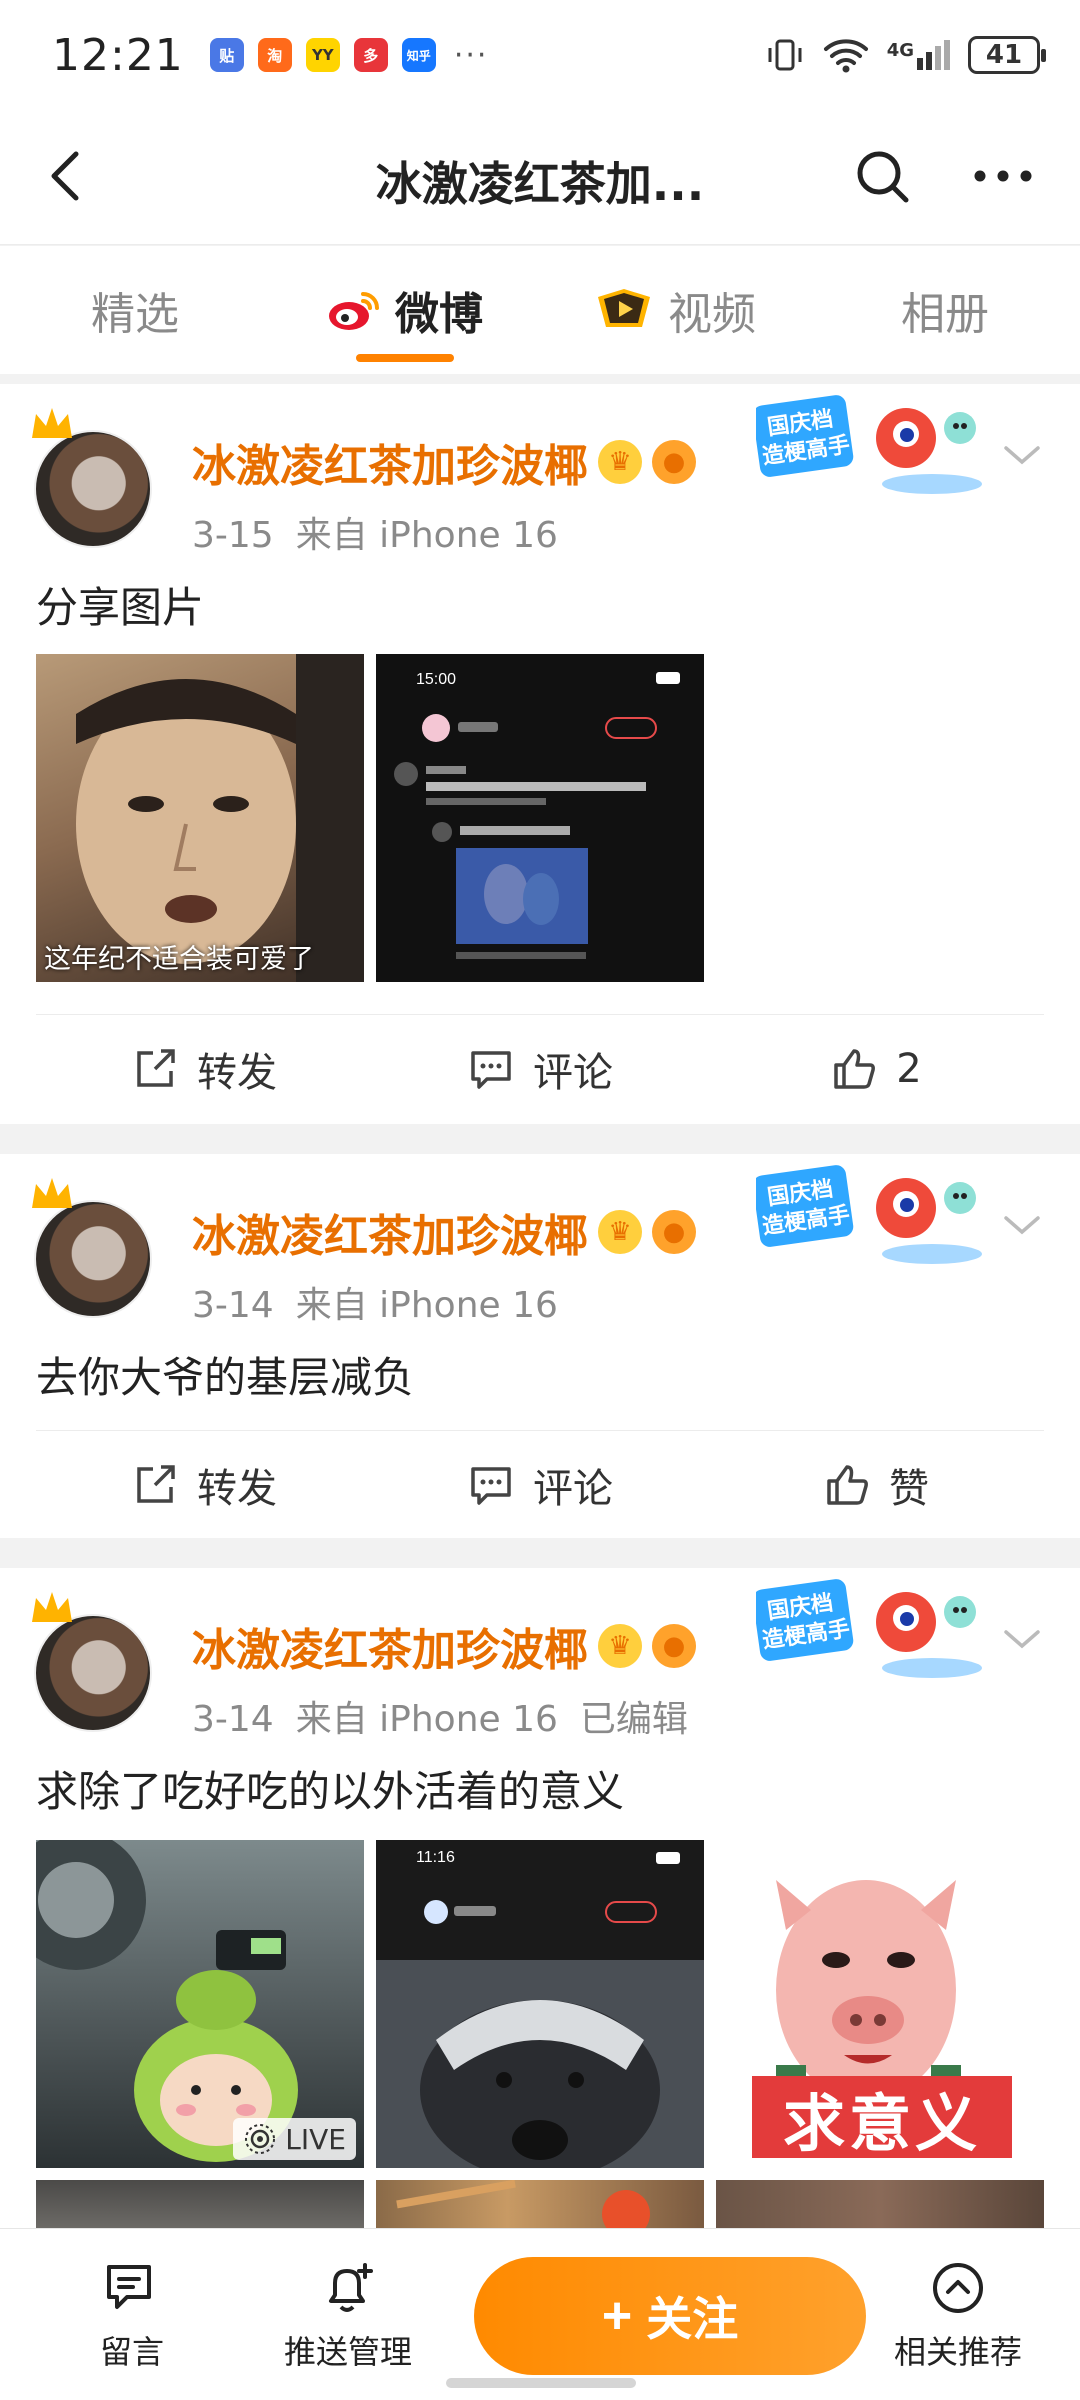  What do you see at coordinates (220, 818) in the screenshot?
I see `man-photo-graphic` at bounding box center [220, 818].